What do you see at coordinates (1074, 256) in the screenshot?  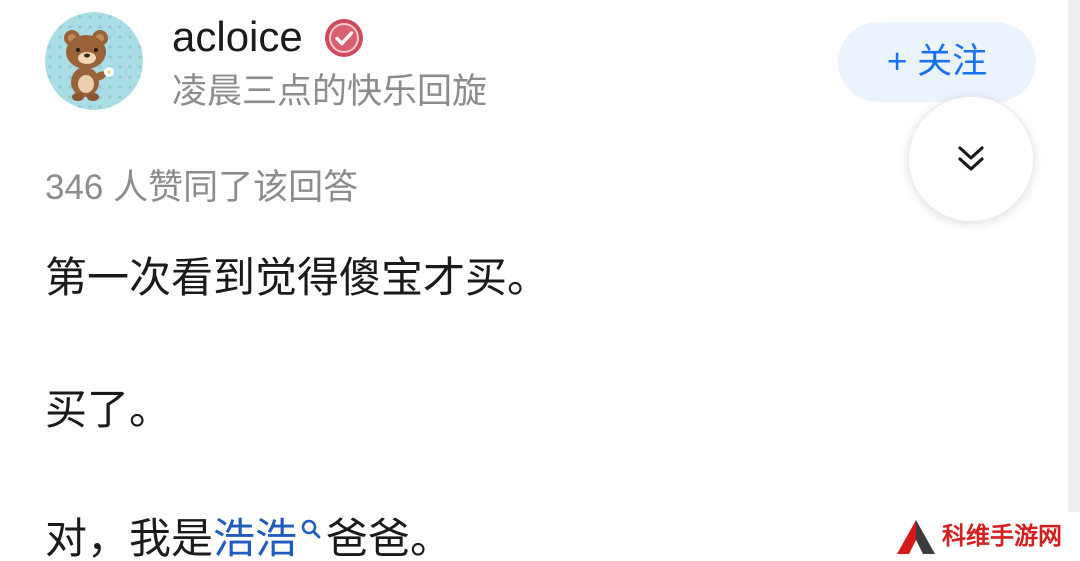 I see `right-edge-strip` at bounding box center [1074, 256].